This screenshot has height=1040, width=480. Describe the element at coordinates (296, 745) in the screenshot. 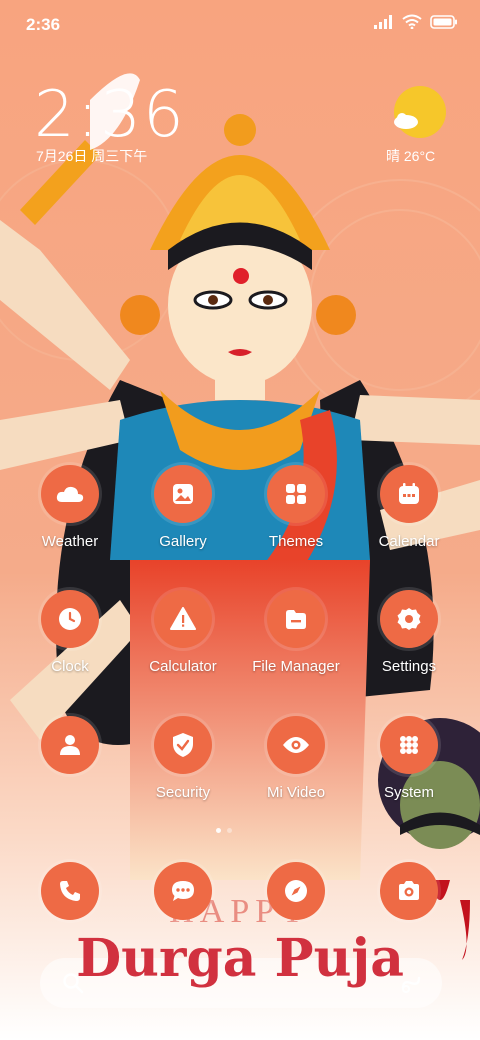

I see `eye-icon` at that location.